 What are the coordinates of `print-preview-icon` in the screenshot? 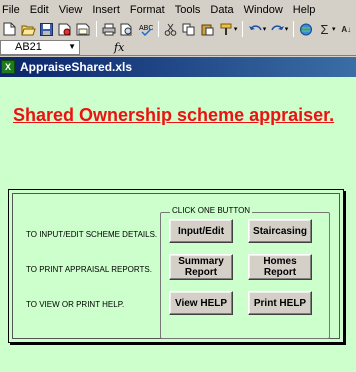 It's located at (126, 29).